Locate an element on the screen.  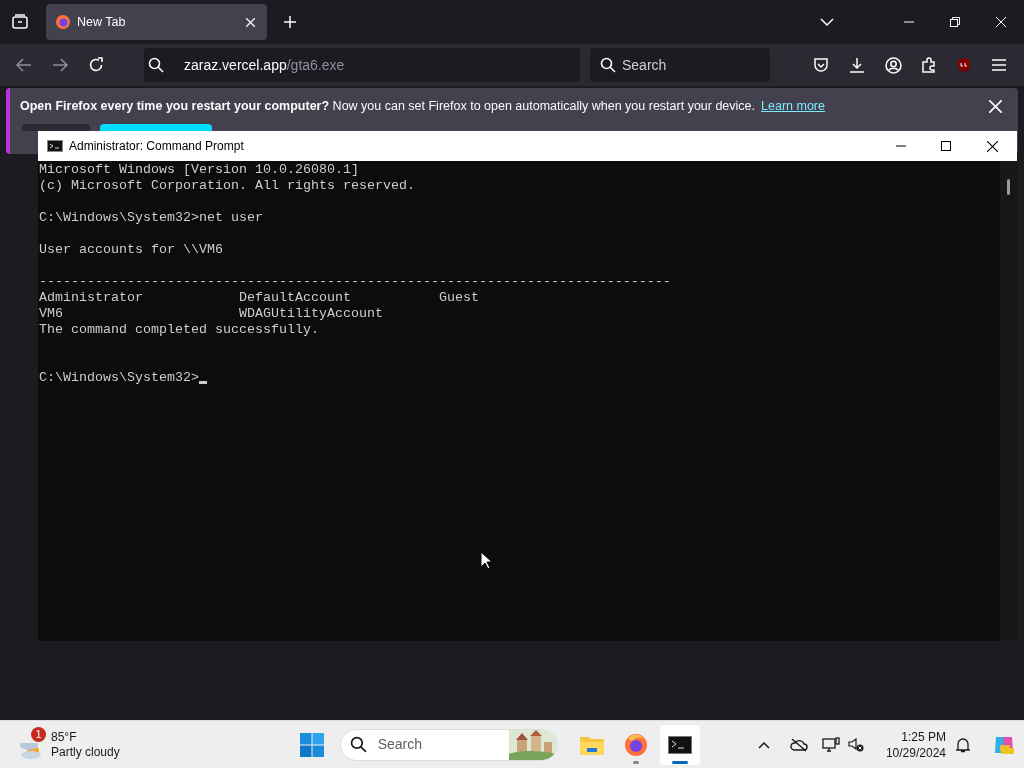
console-line: Administrator DefaultAccount Guest is located at coordinates (259, 298).